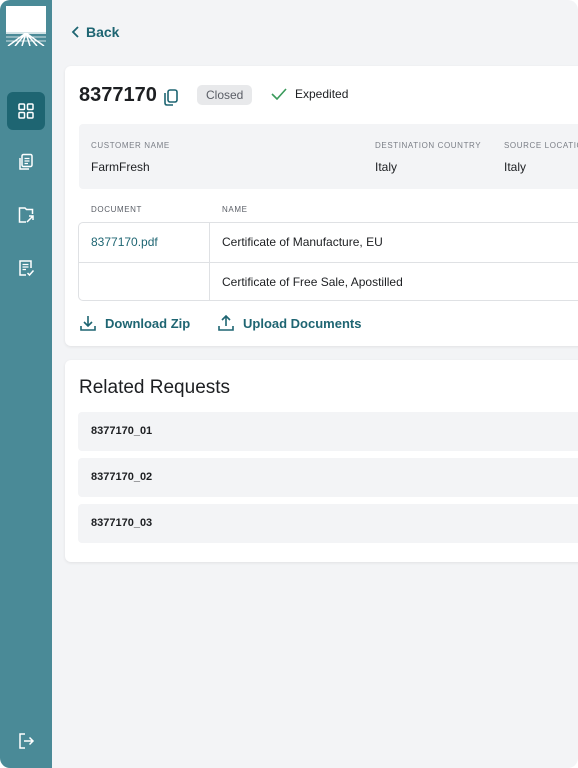 This screenshot has height=768, width=578. I want to click on upload-documents-button: Upload Documents, so click(289, 323).